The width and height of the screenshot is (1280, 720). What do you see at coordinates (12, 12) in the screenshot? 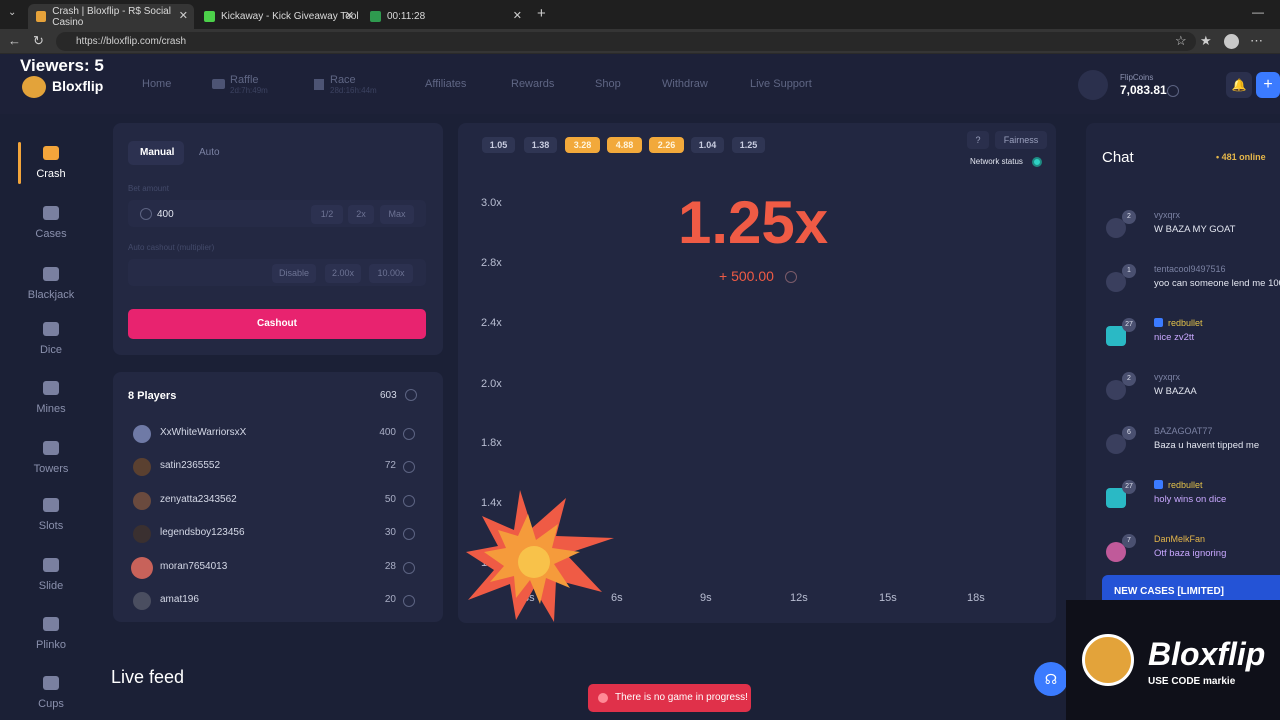
I see `tab-list-icon: ⌄` at bounding box center [12, 12].